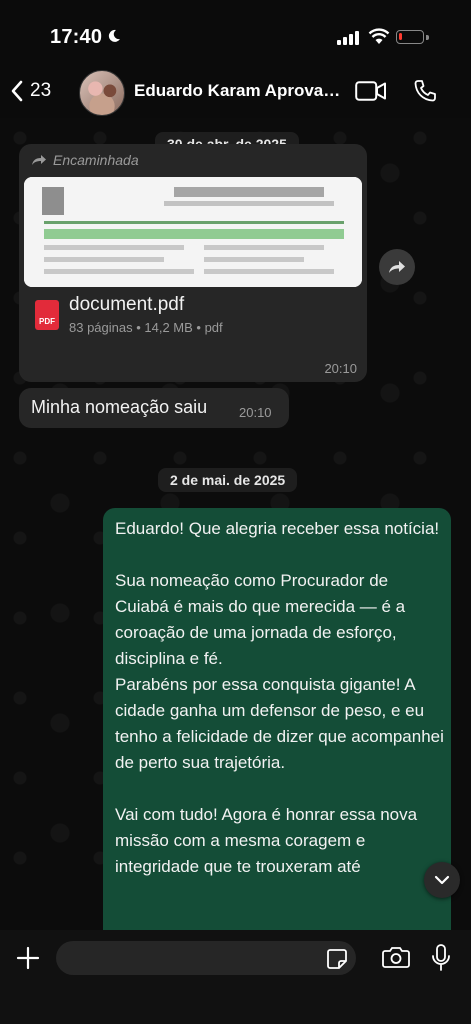 This screenshot has height=1024, width=471. Describe the element at coordinates (427, 37) in the screenshot. I see `battery-cap` at that location.